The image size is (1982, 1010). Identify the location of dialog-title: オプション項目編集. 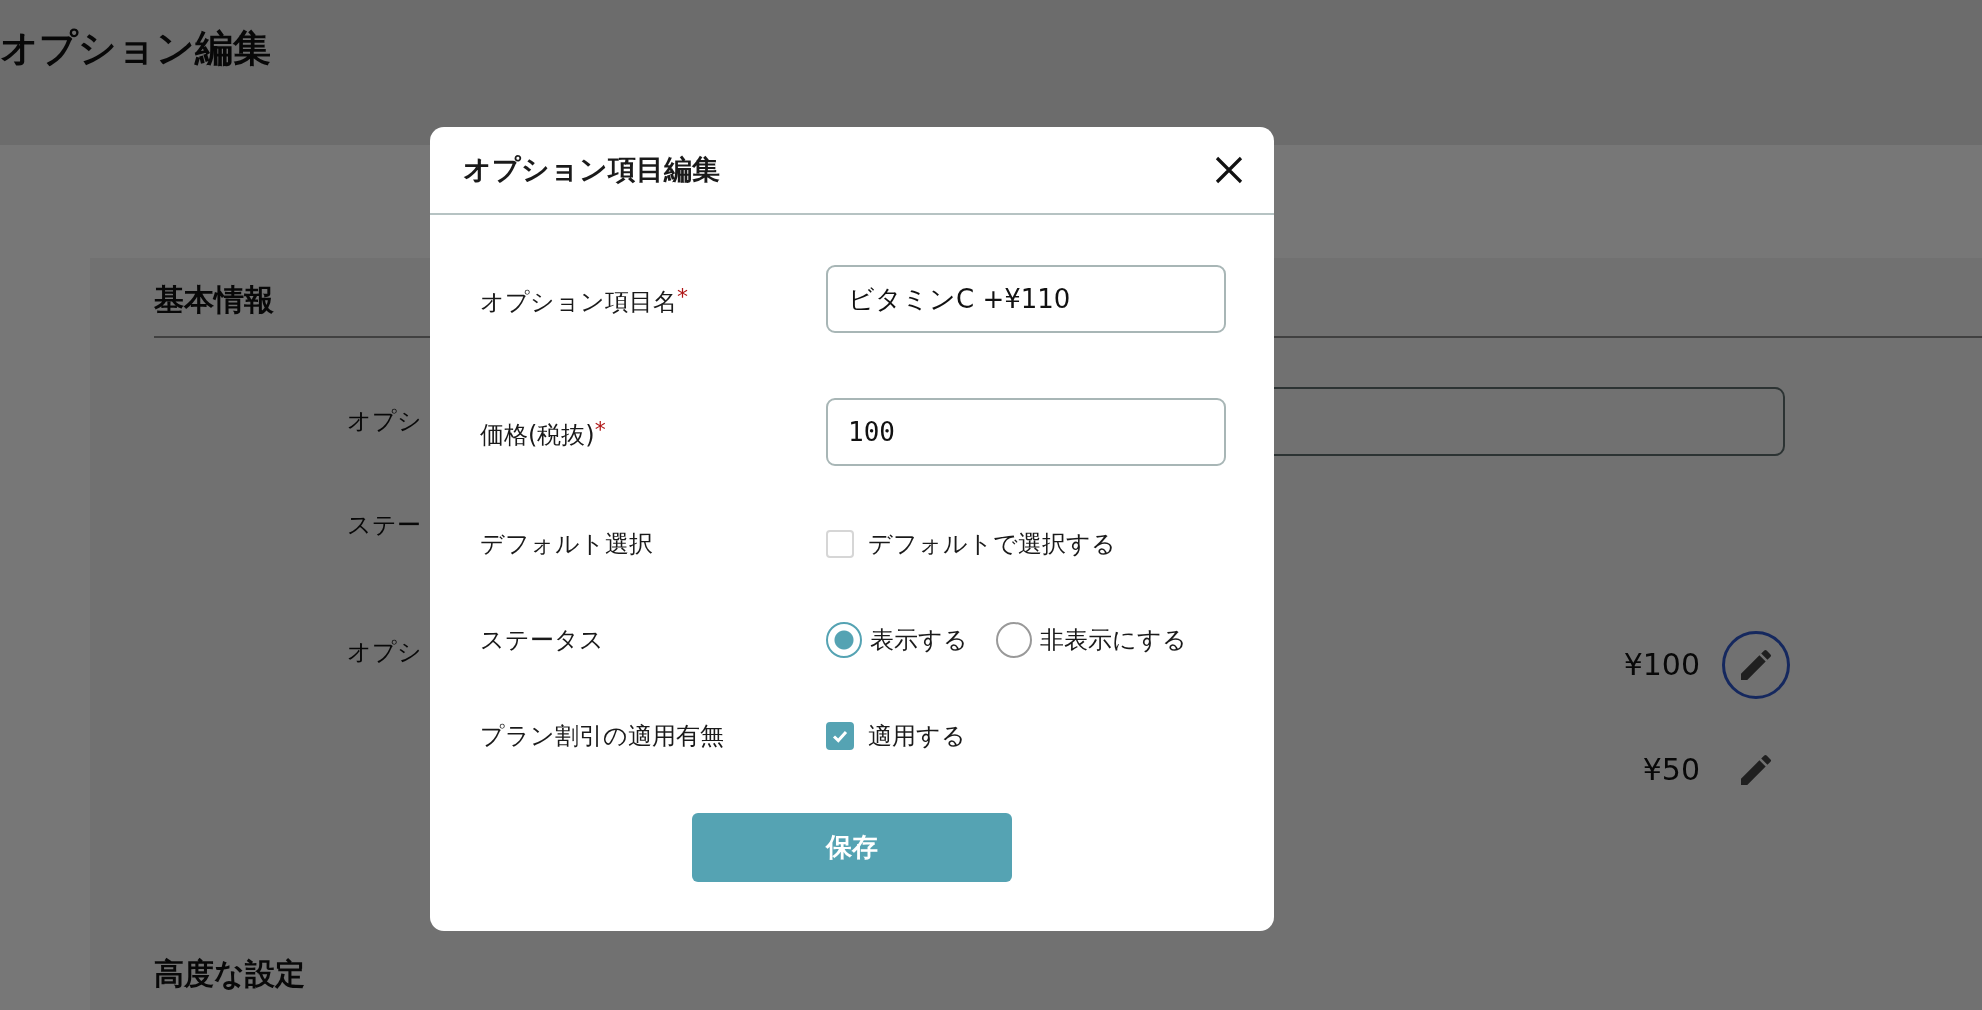
(591, 170).